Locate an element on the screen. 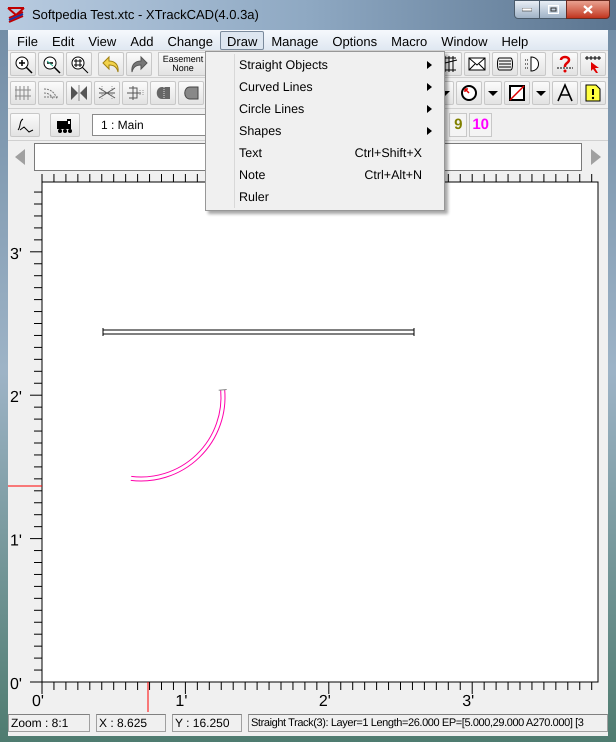  window-title: Softpedia Test.xtc - XTrackCAD(4.0.3a) is located at coordinates (145, 15).